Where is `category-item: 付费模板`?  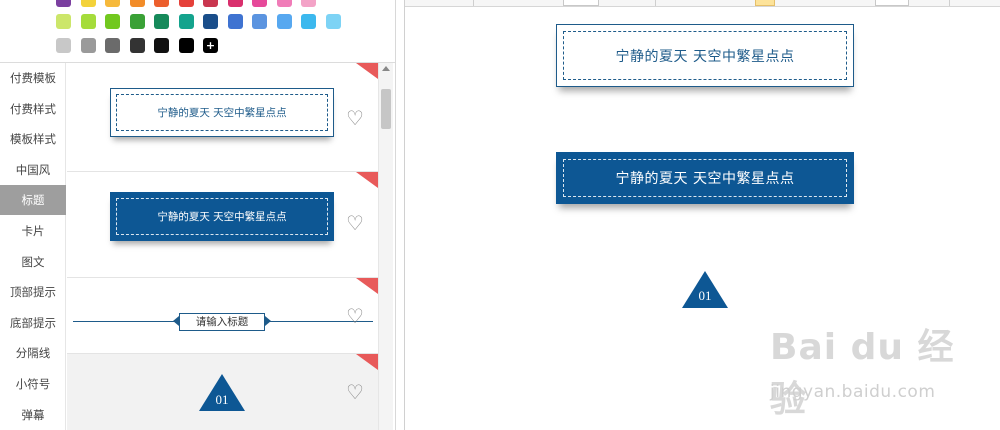 category-item: 付费模板 is located at coordinates (33, 78).